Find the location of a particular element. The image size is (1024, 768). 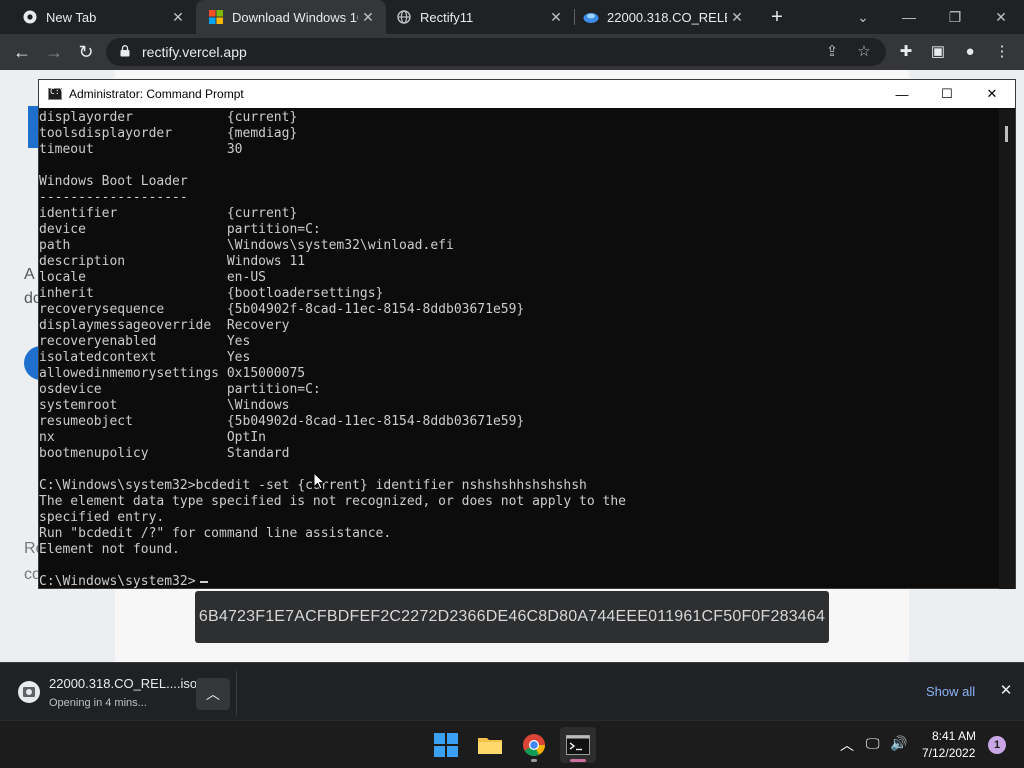

chrome-icon is located at coordinates (30, 17).